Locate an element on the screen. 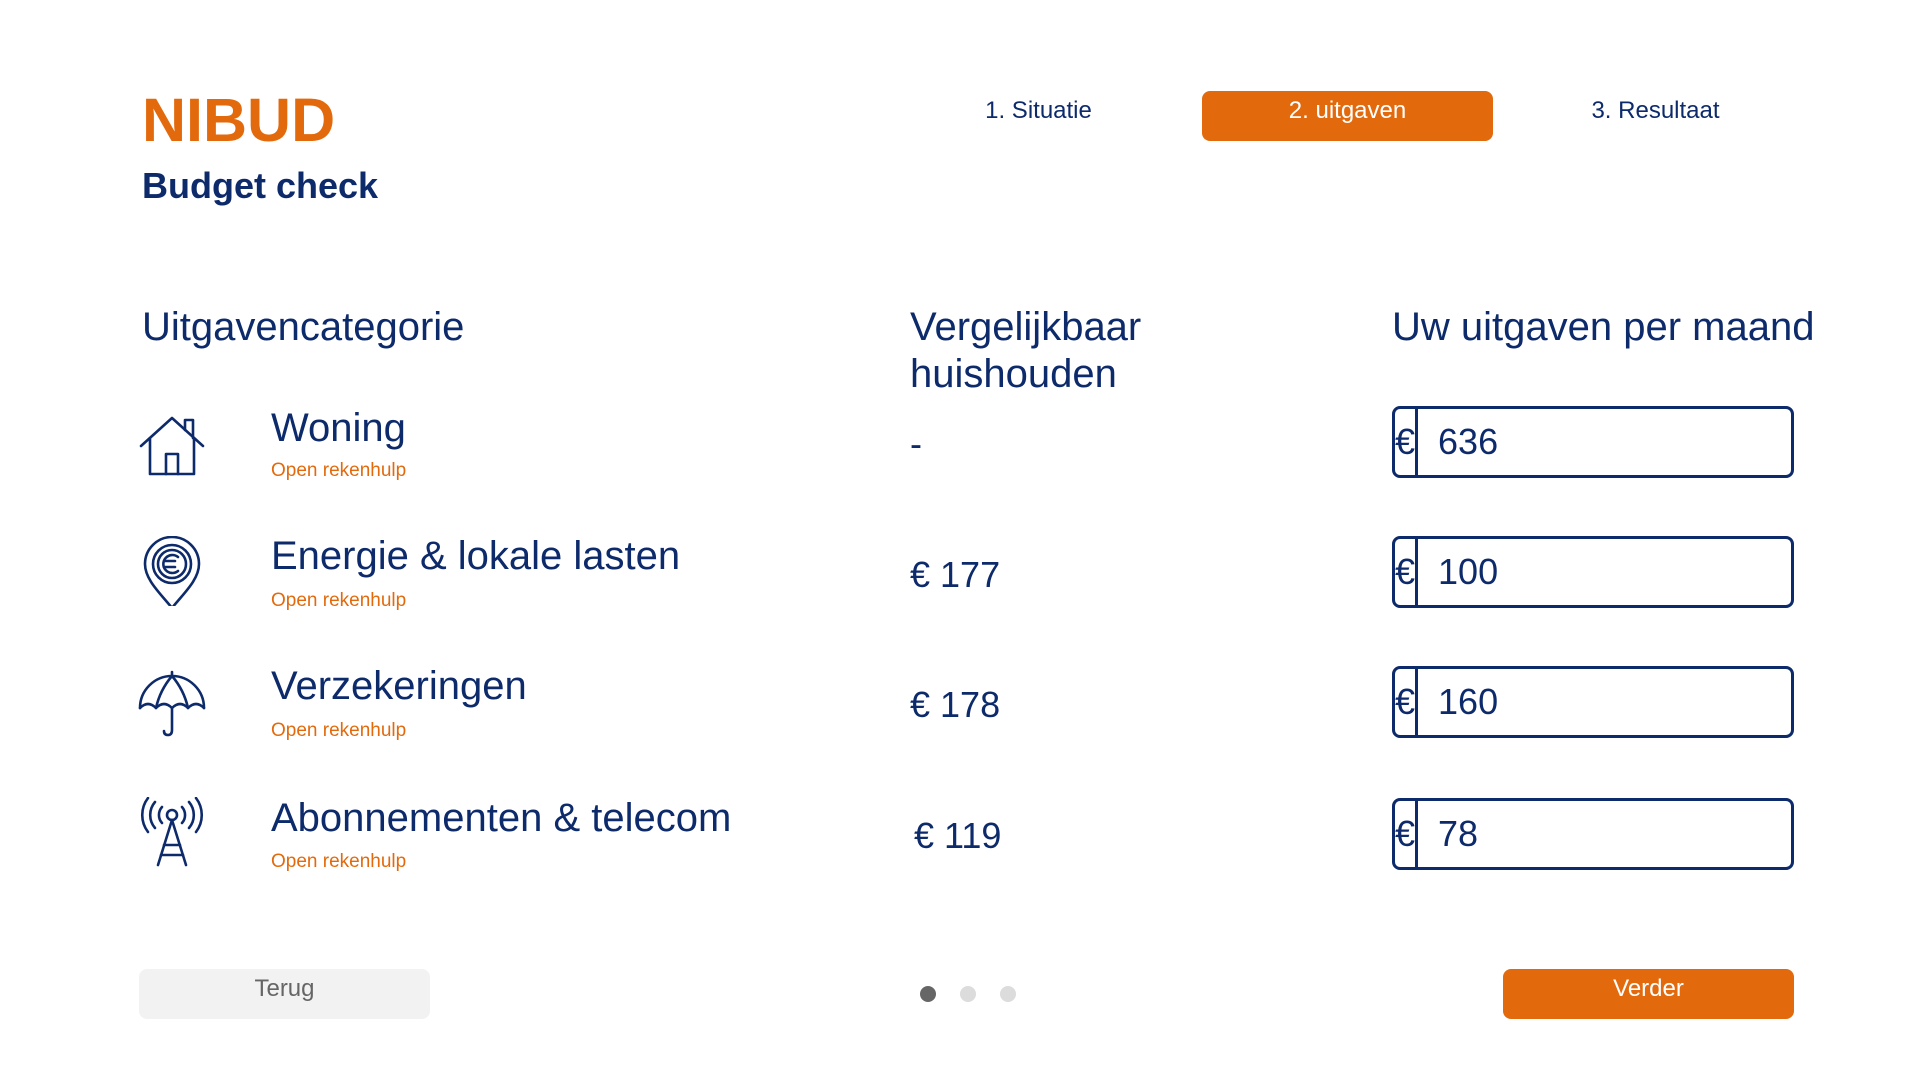 Image resolution: width=1920 pixels, height=1080 pixels. open-rekenhulp-link-woning: Open rekenhulp is located at coordinates (338, 470).